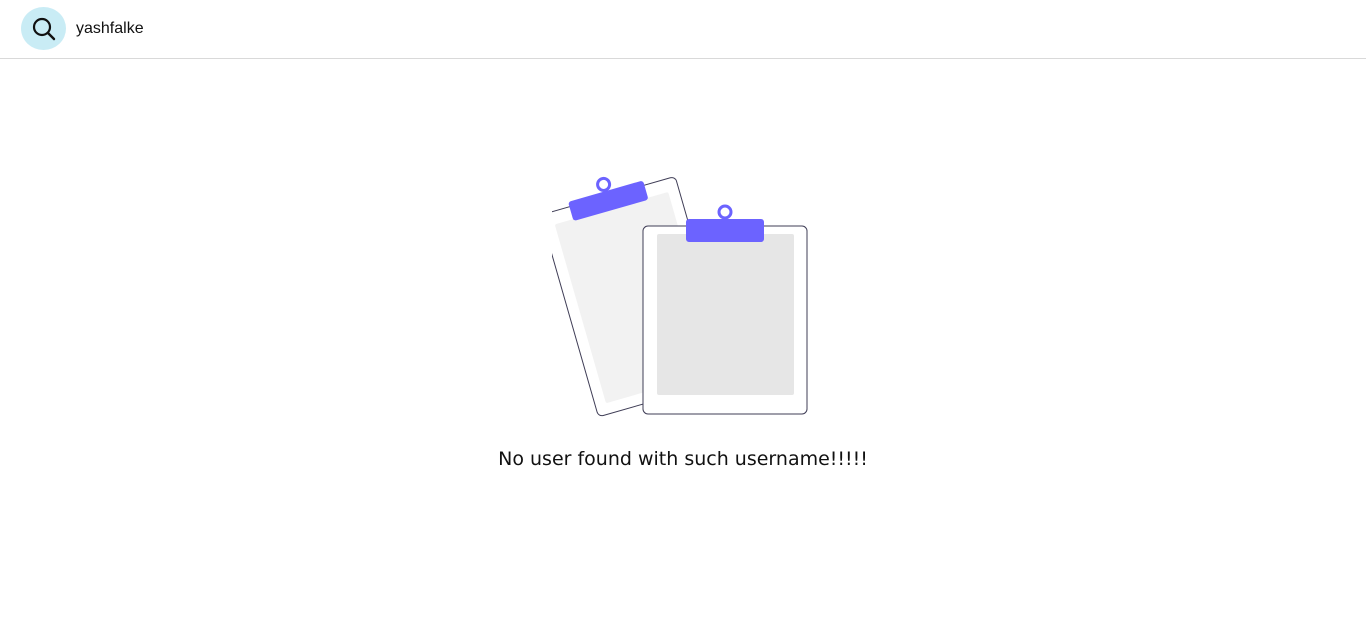  I want to click on front-clipboard, so click(725, 309).